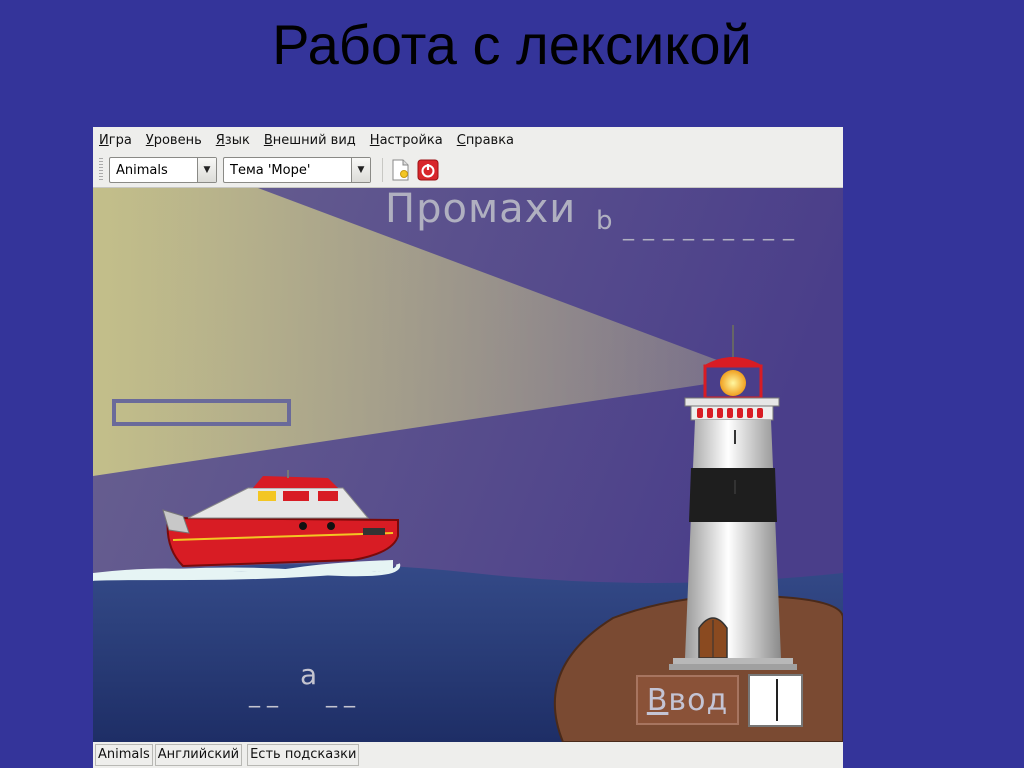 The width and height of the screenshot is (1024, 768). What do you see at coordinates (406, 140) in the screenshot?
I see `menu-settings: Настройка` at bounding box center [406, 140].